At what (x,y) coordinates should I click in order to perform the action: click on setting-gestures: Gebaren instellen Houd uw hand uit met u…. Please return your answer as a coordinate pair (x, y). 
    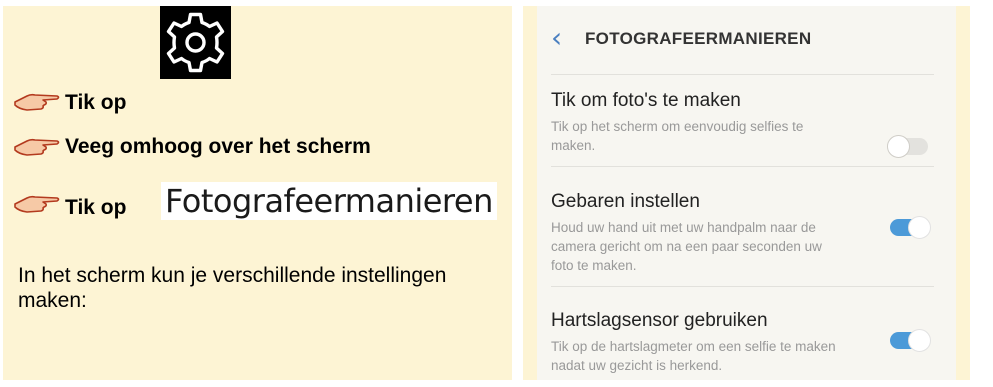
    Looking at the image, I should click on (748, 233).